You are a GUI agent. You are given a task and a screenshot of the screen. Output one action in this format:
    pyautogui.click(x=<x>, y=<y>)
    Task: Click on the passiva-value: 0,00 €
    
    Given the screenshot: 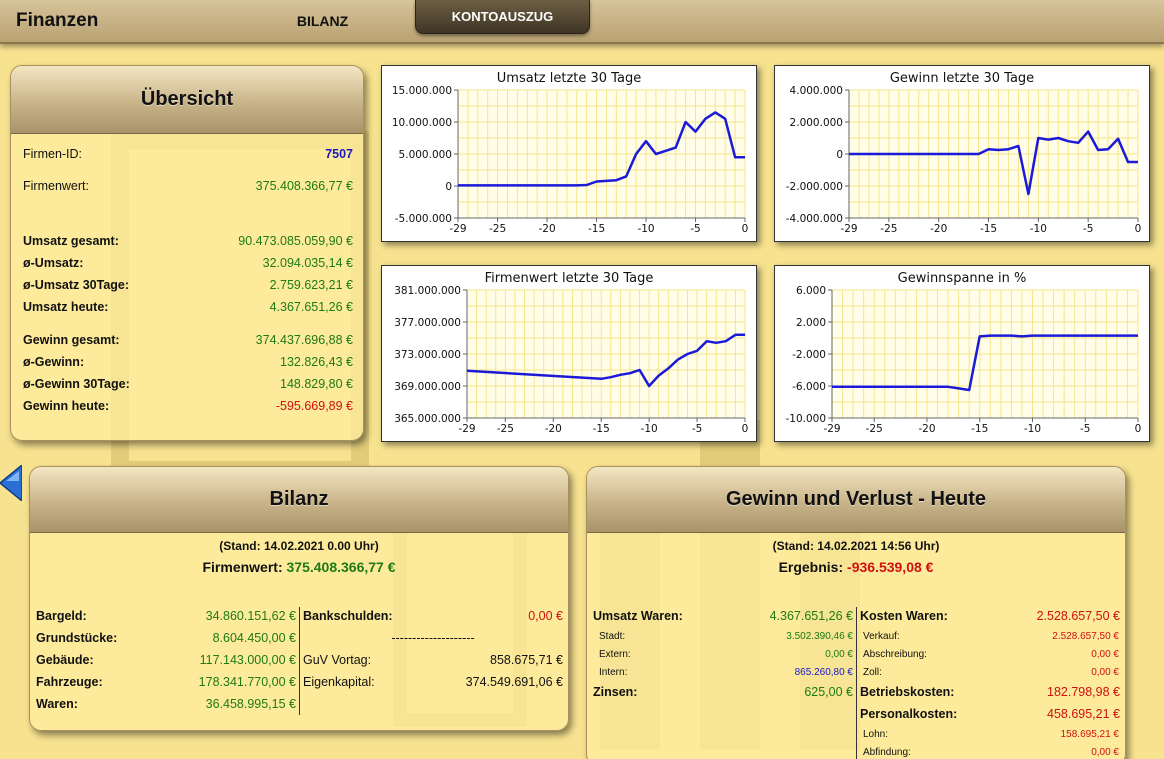 What is the action you would take?
    pyautogui.click(x=545, y=616)
    